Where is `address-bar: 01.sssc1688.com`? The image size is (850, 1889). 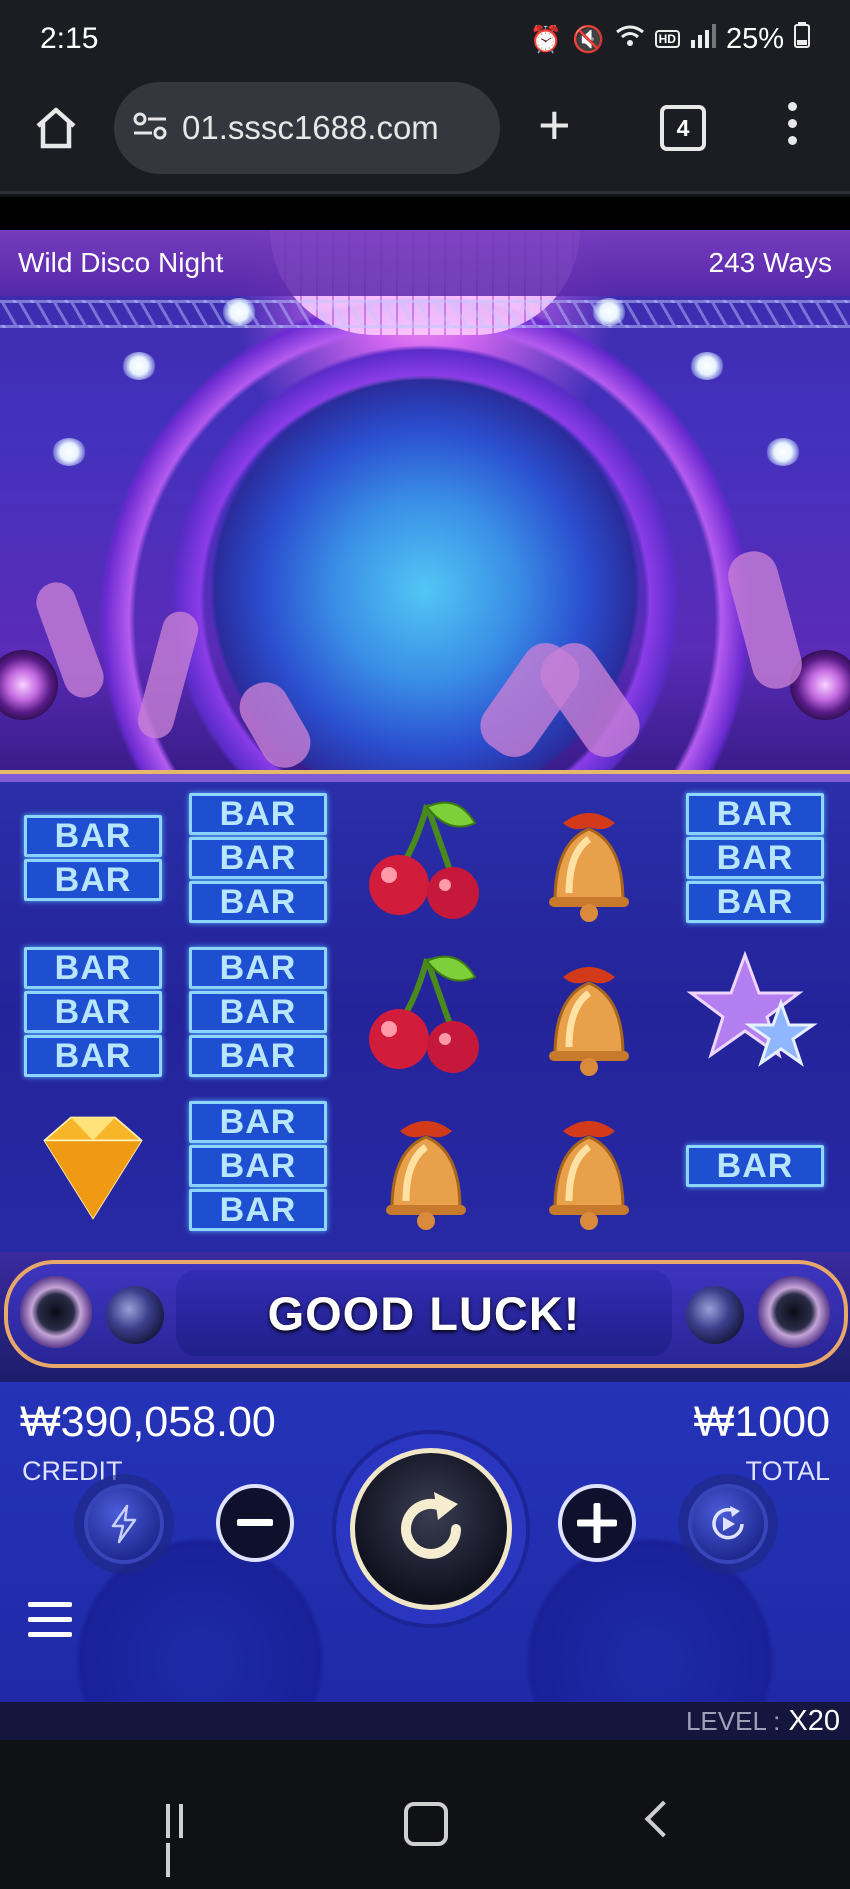
address-bar: 01.sssc1688.com is located at coordinates (307, 128).